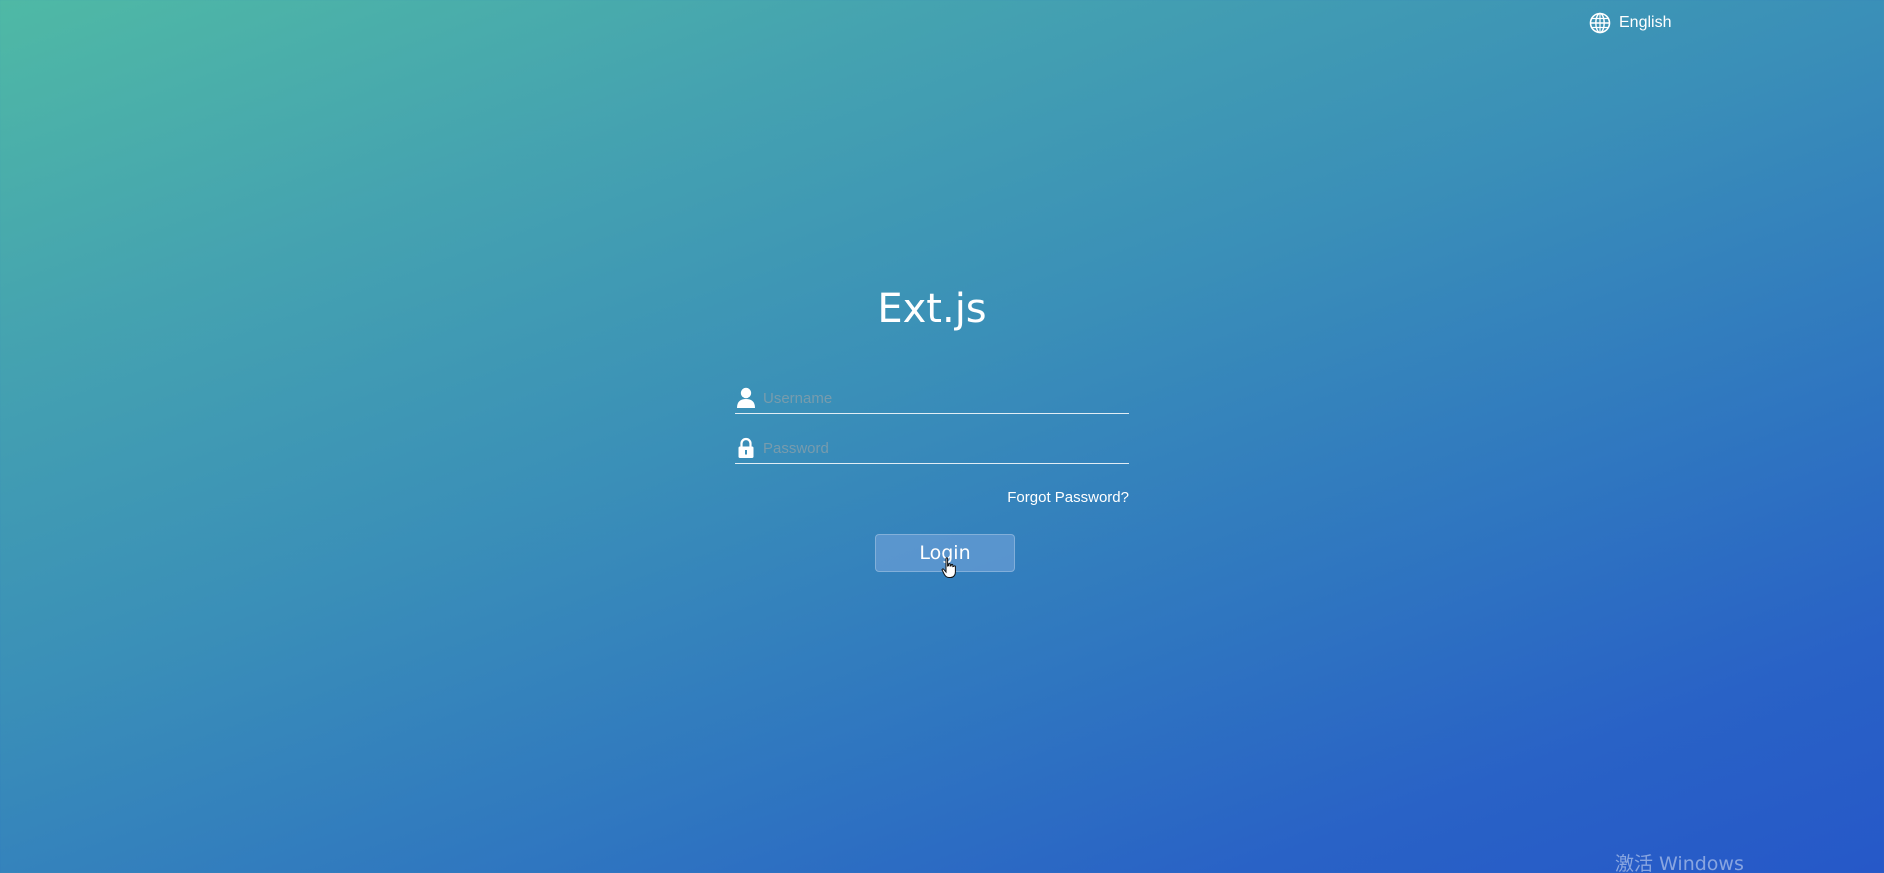  Describe the element at coordinates (746, 448) in the screenshot. I see `lock-icon` at that location.